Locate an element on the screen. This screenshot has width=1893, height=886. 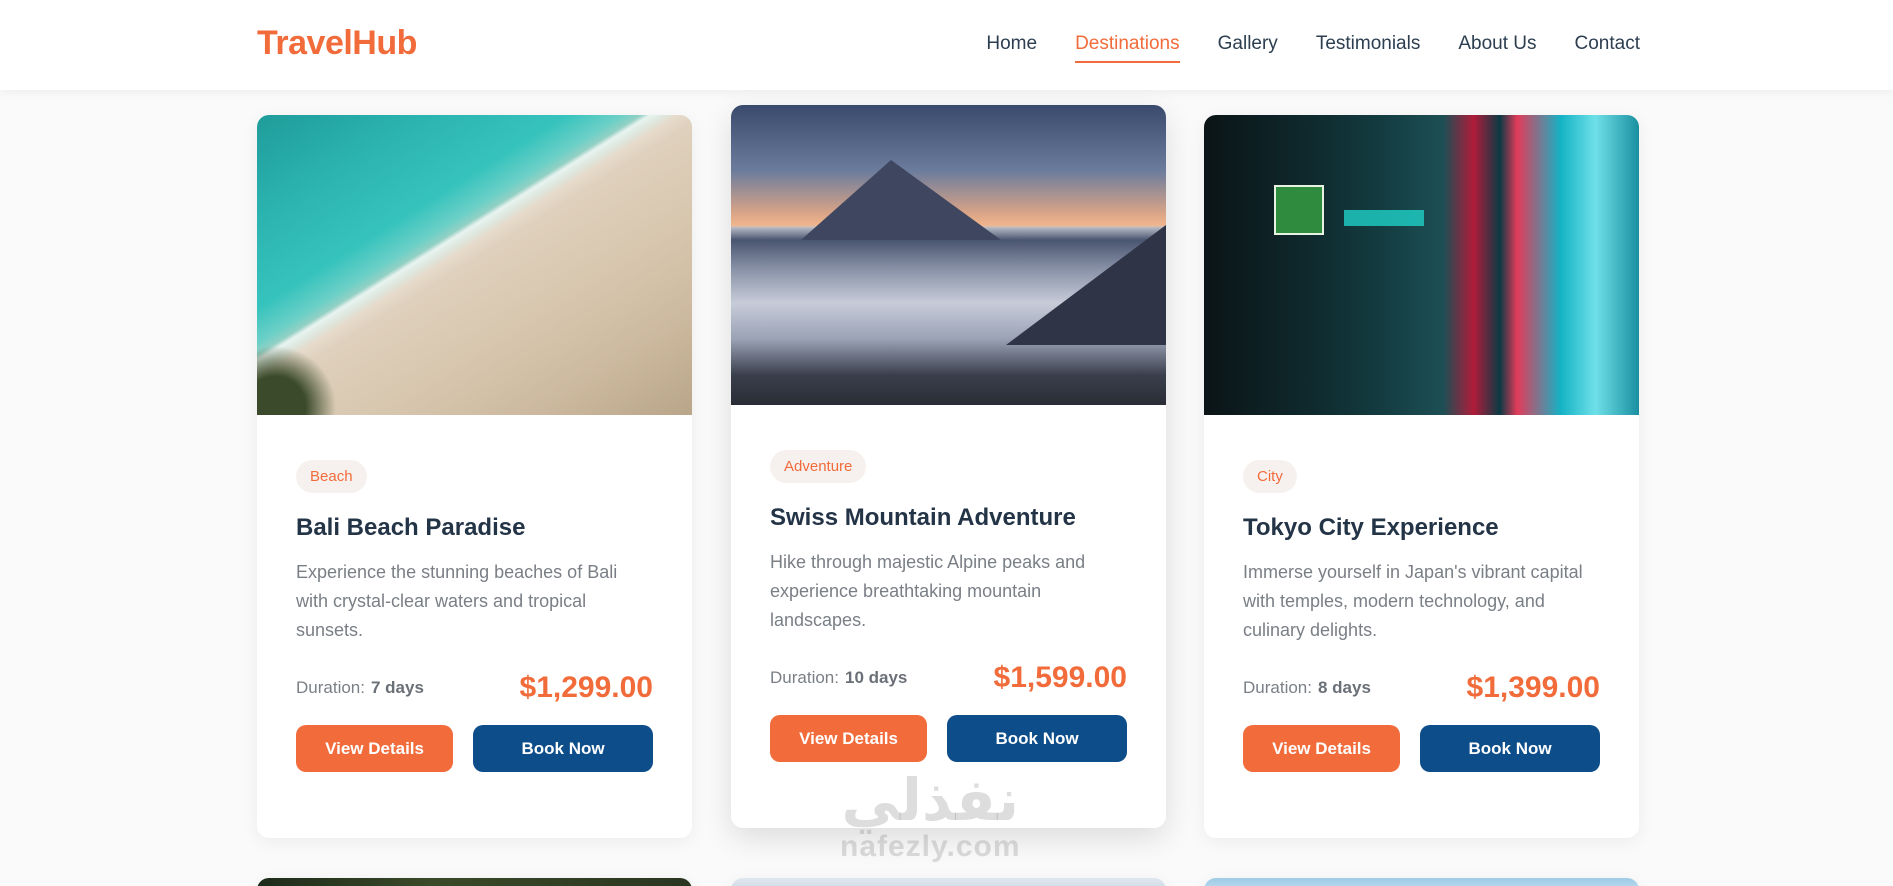
nav-link-testimonials: Testimonials is located at coordinates (1368, 47).